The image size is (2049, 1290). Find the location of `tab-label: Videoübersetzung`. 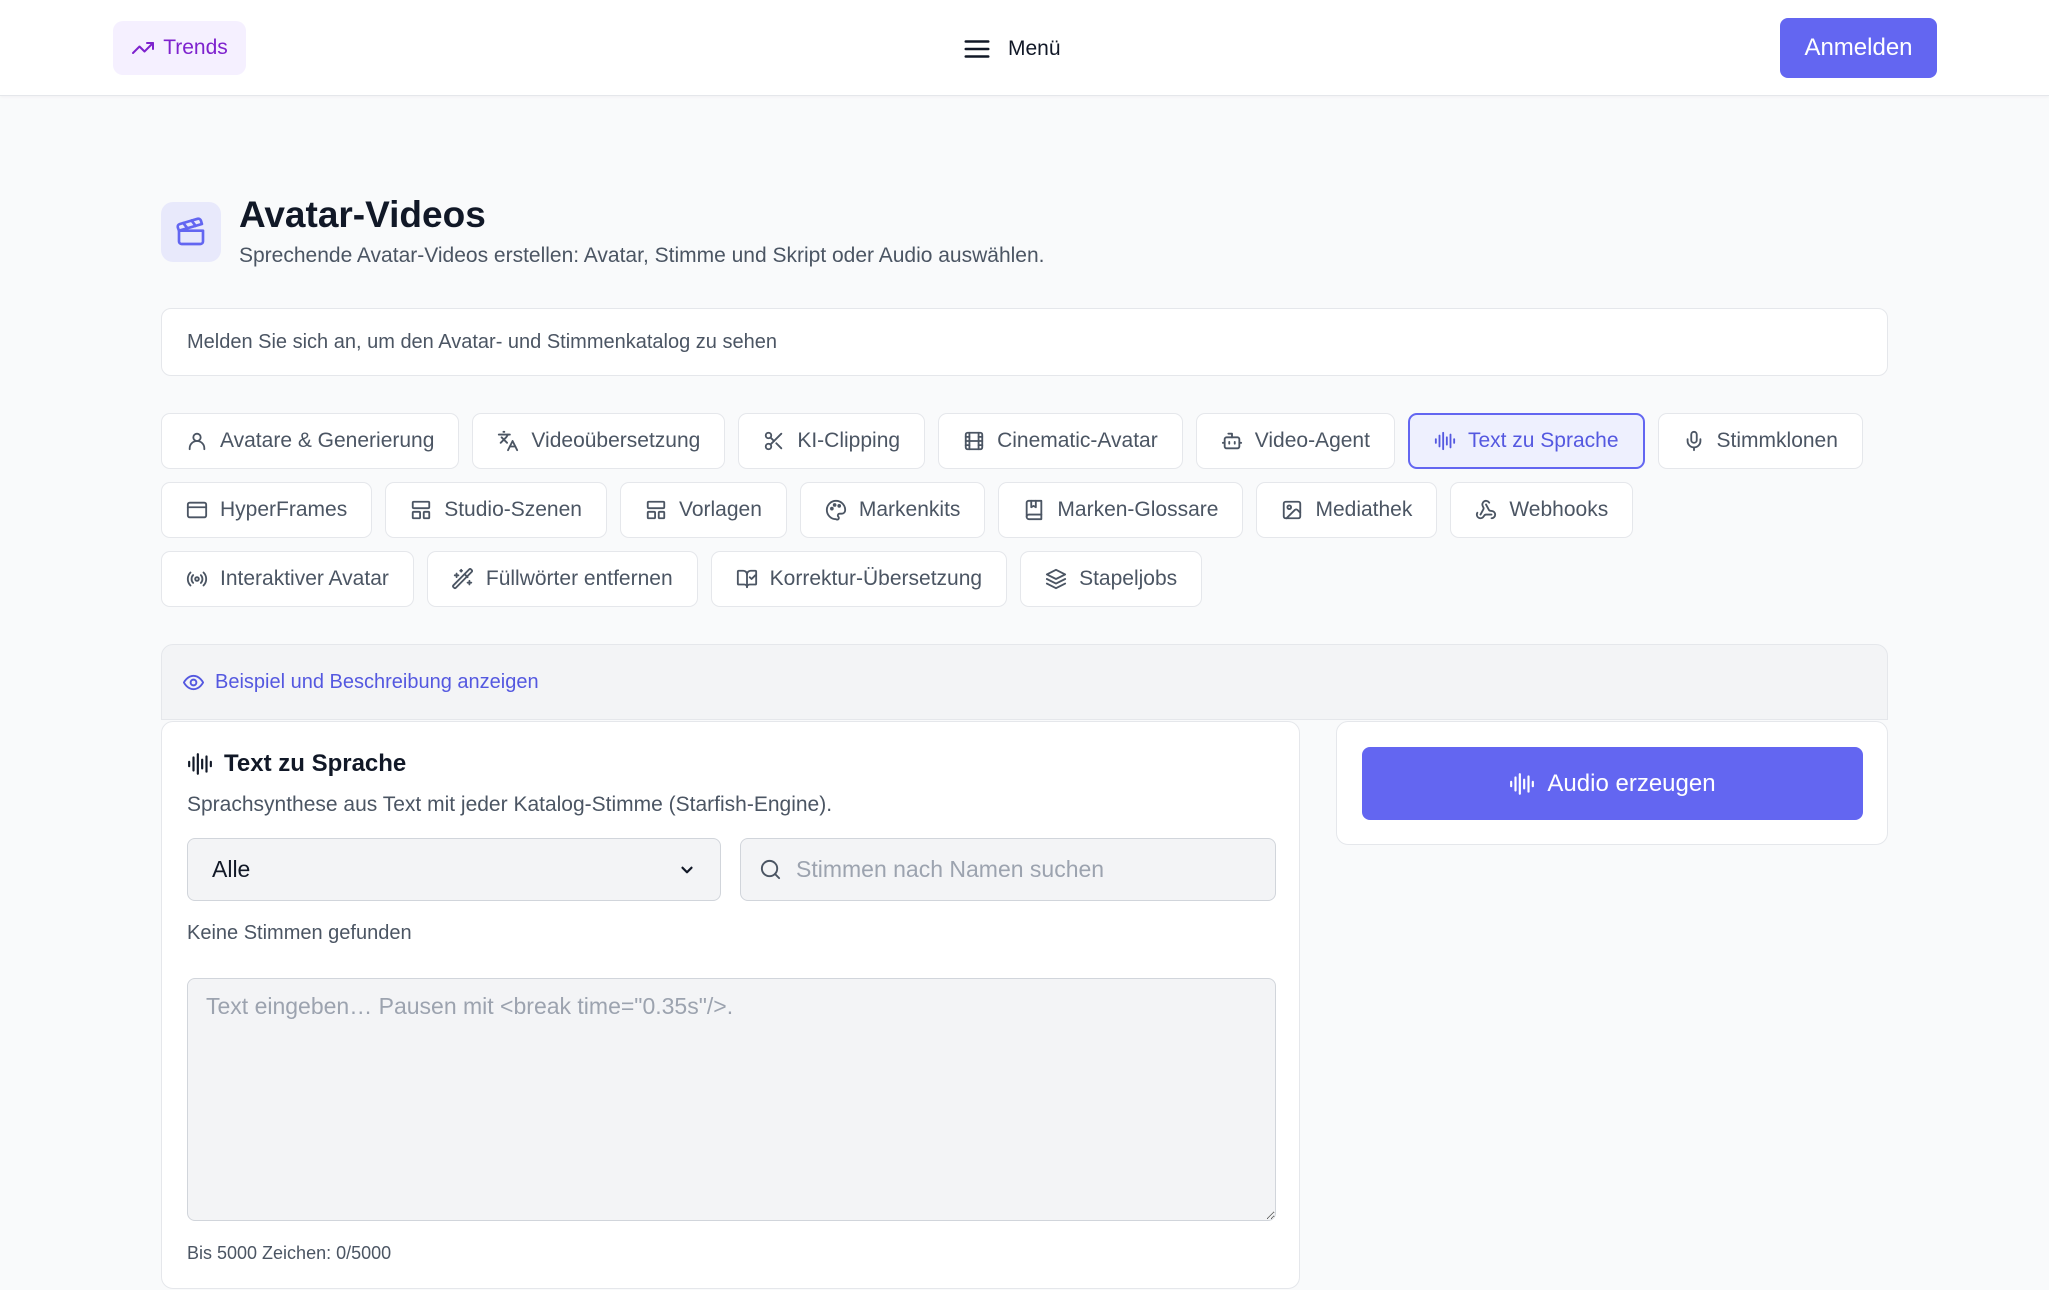

tab-label: Videoübersetzung is located at coordinates (616, 440).